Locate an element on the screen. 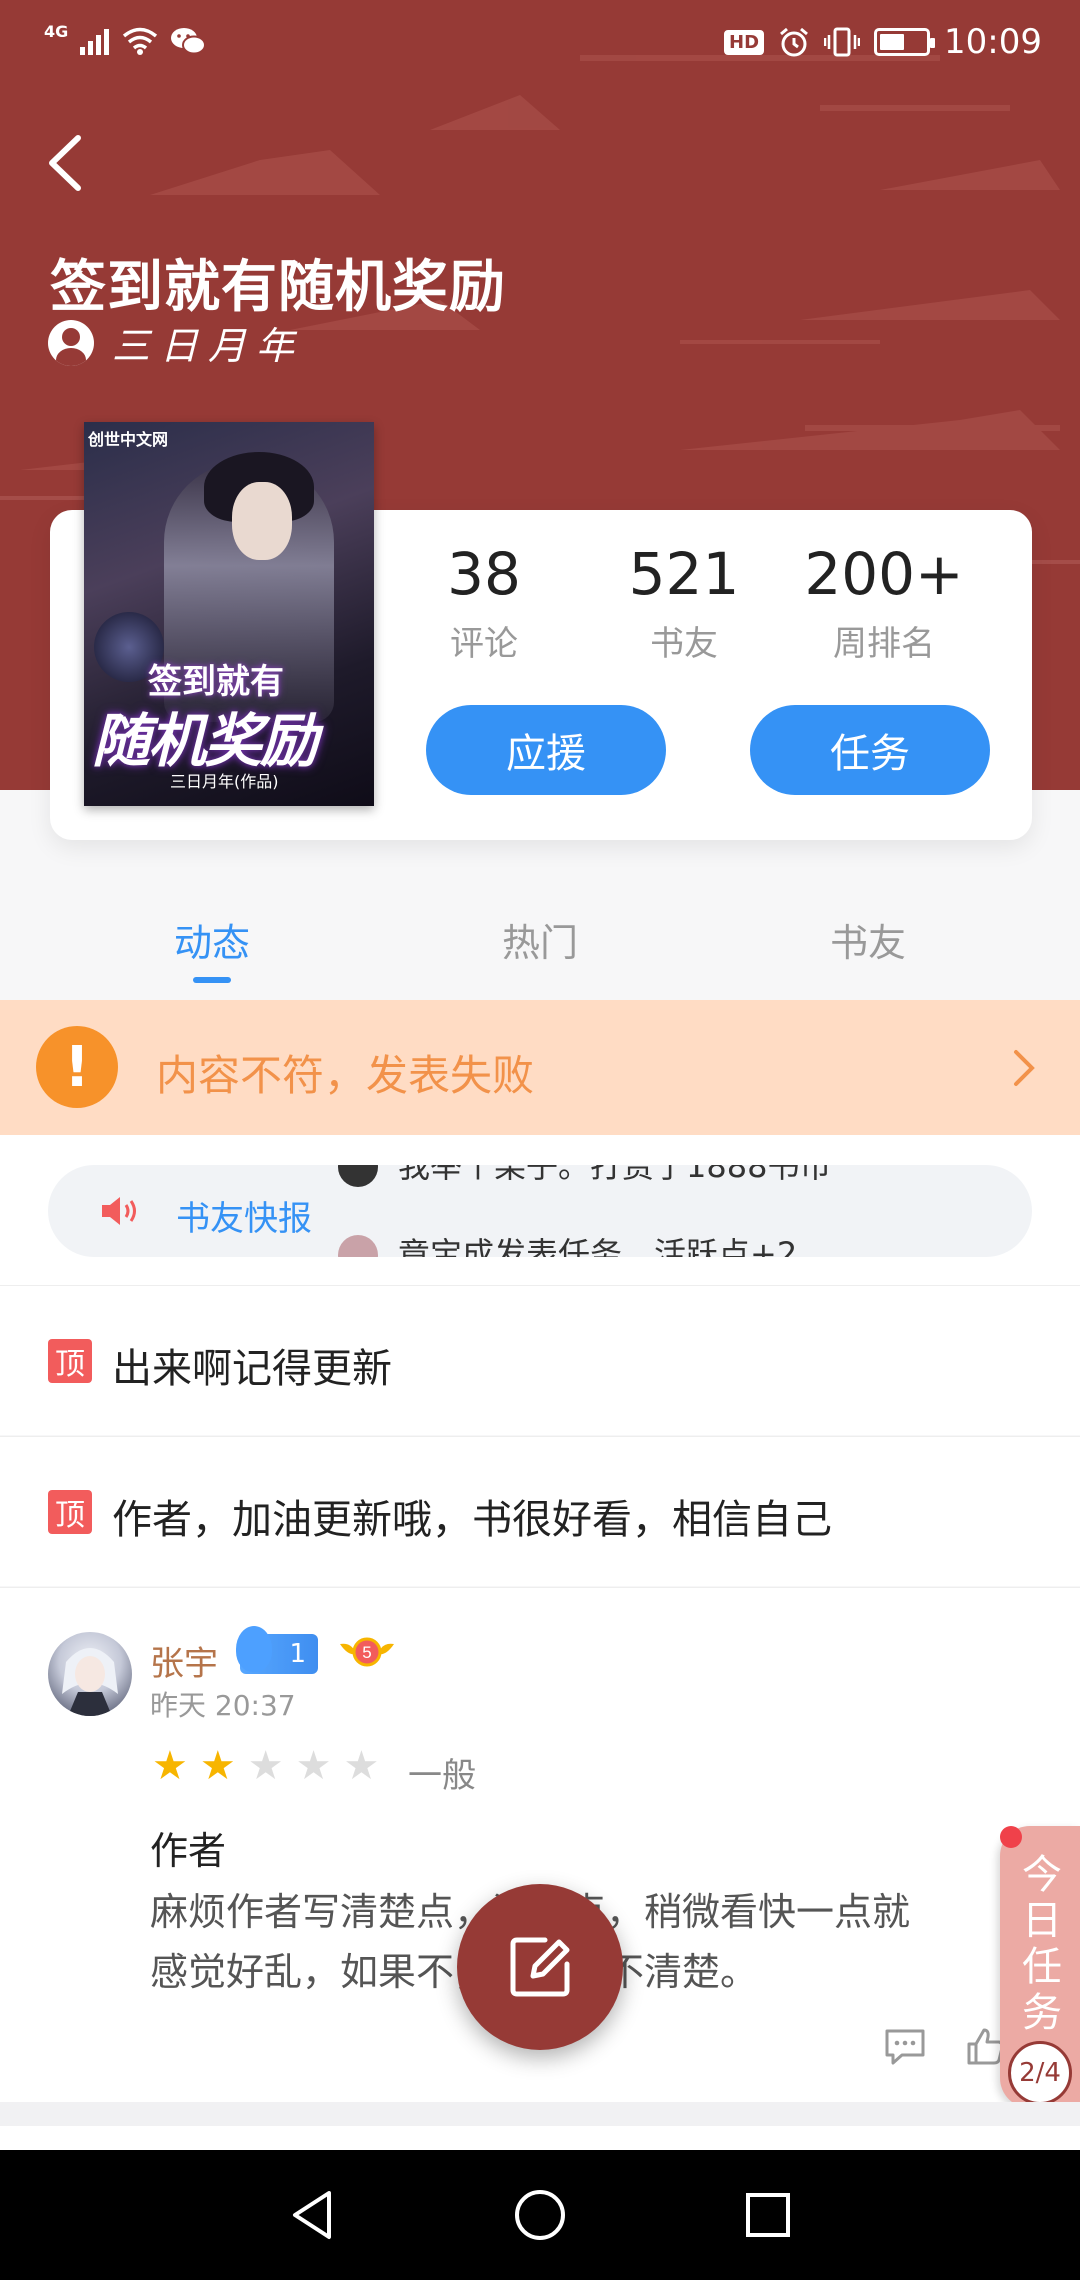 The width and height of the screenshot is (1080, 2280). stat-fans: 521 书友 is located at coordinates (684, 602).